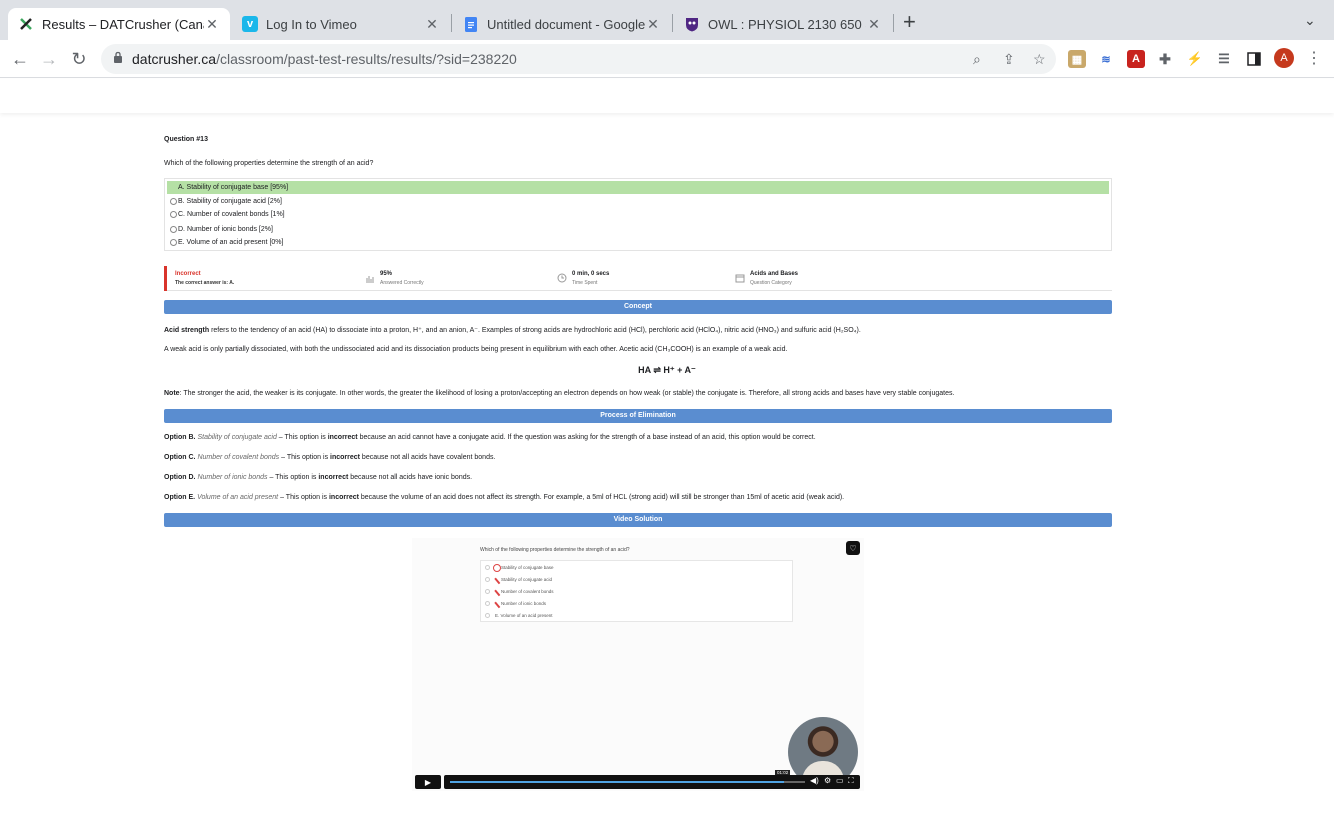 The width and height of the screenshot is (1334, 834). Describe the element at coordinates (617, 782) in the screenshot. I see `progress-fill` at that location.